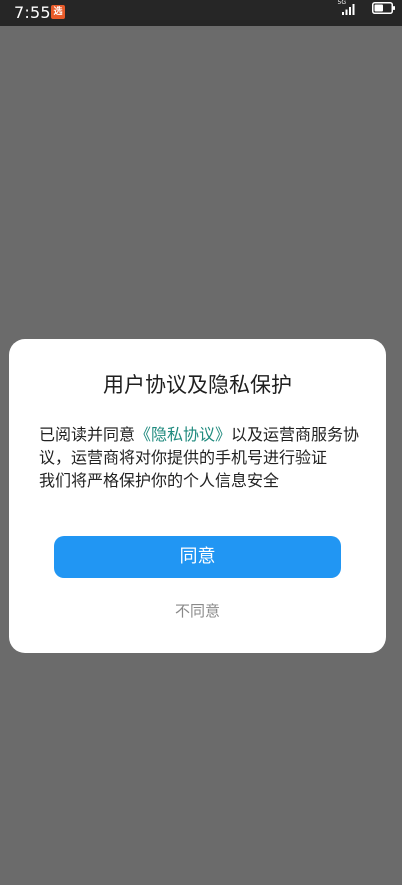 The image size is (402, 885). I want to click on body-text-line2: 我们将严格保护你的个人信息安全, so click(159, 480).